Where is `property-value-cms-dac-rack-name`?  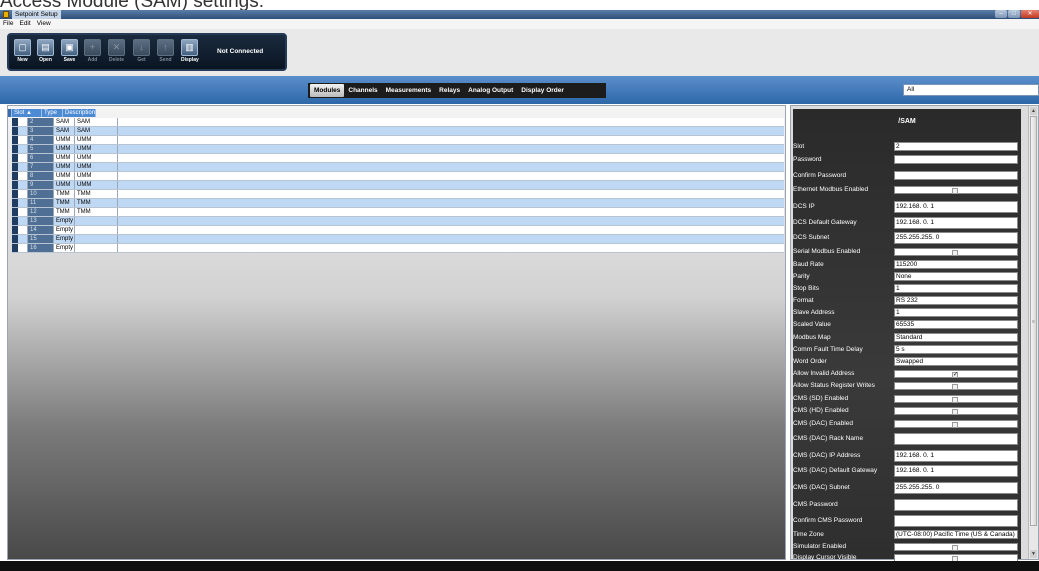 property-value-cms-dac-rack-name is located at coordinates (956, 439).